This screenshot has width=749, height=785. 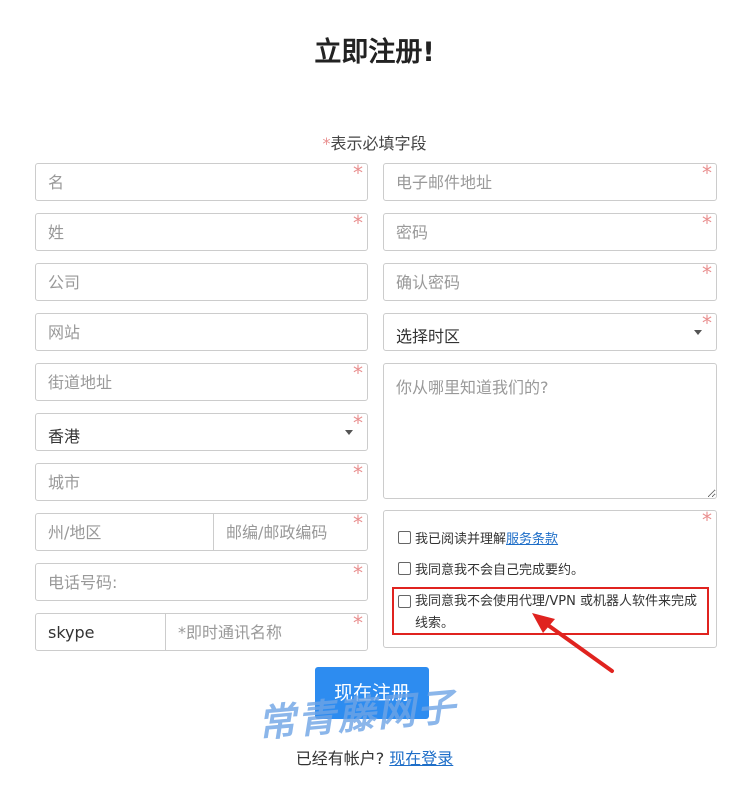 I want to click on state-postcode-group: *, so click(x=201, y=532).